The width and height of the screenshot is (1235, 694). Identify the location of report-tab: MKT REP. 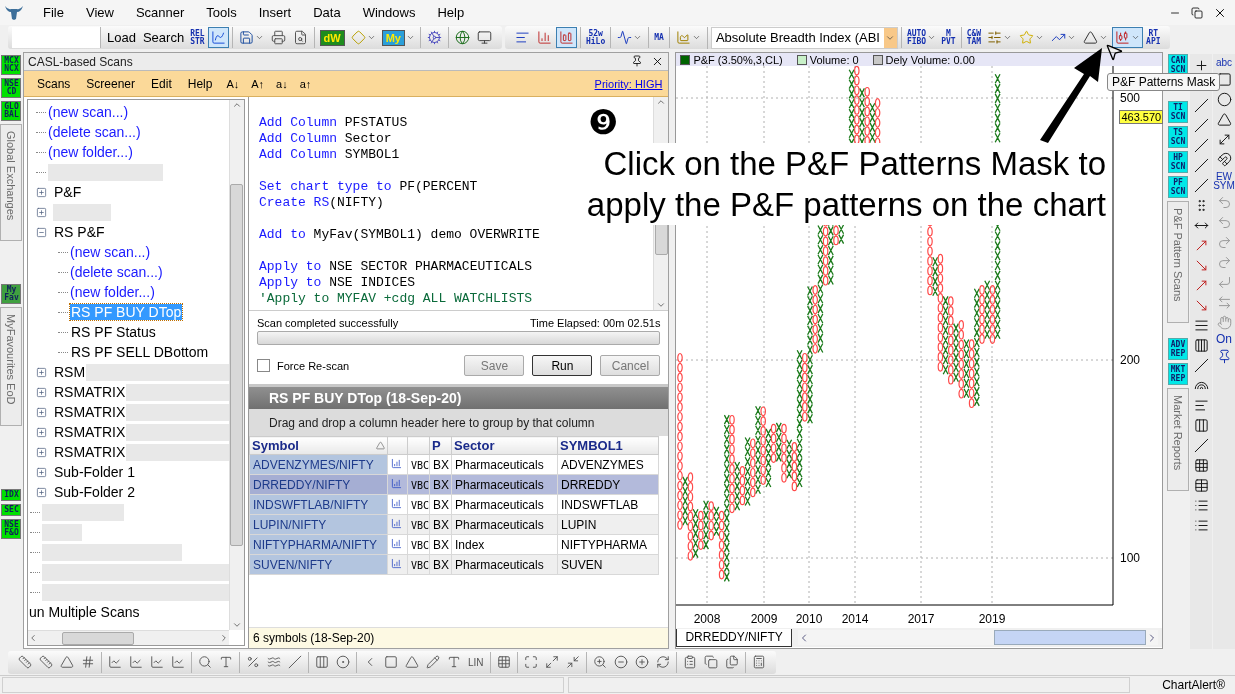
(1178, 373).